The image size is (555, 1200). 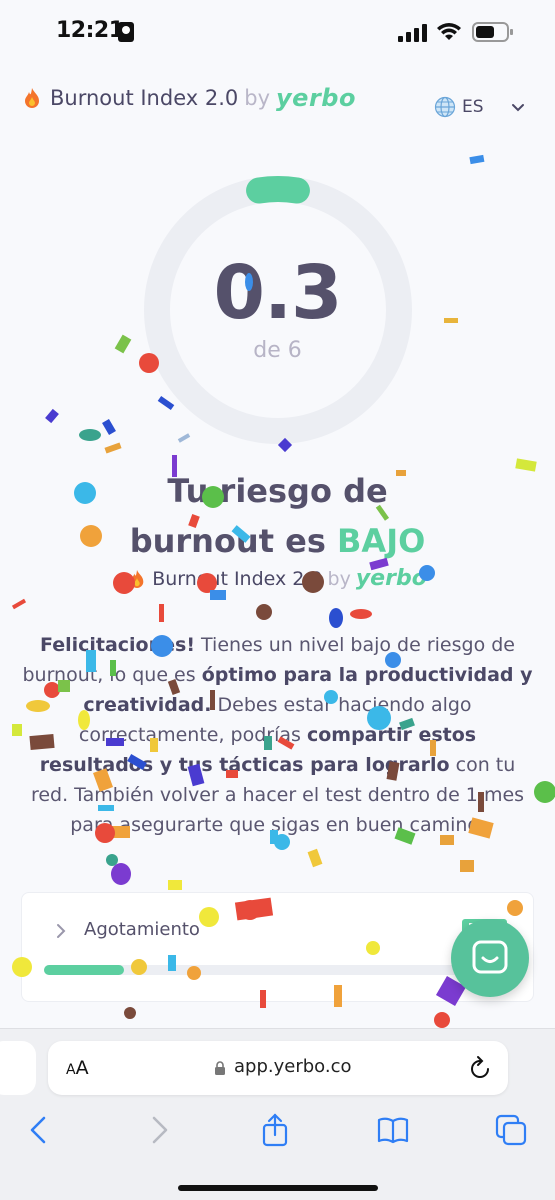 I want to click on browser-chrome: AA app.yerbo.co, so click(x=277, y=1114).